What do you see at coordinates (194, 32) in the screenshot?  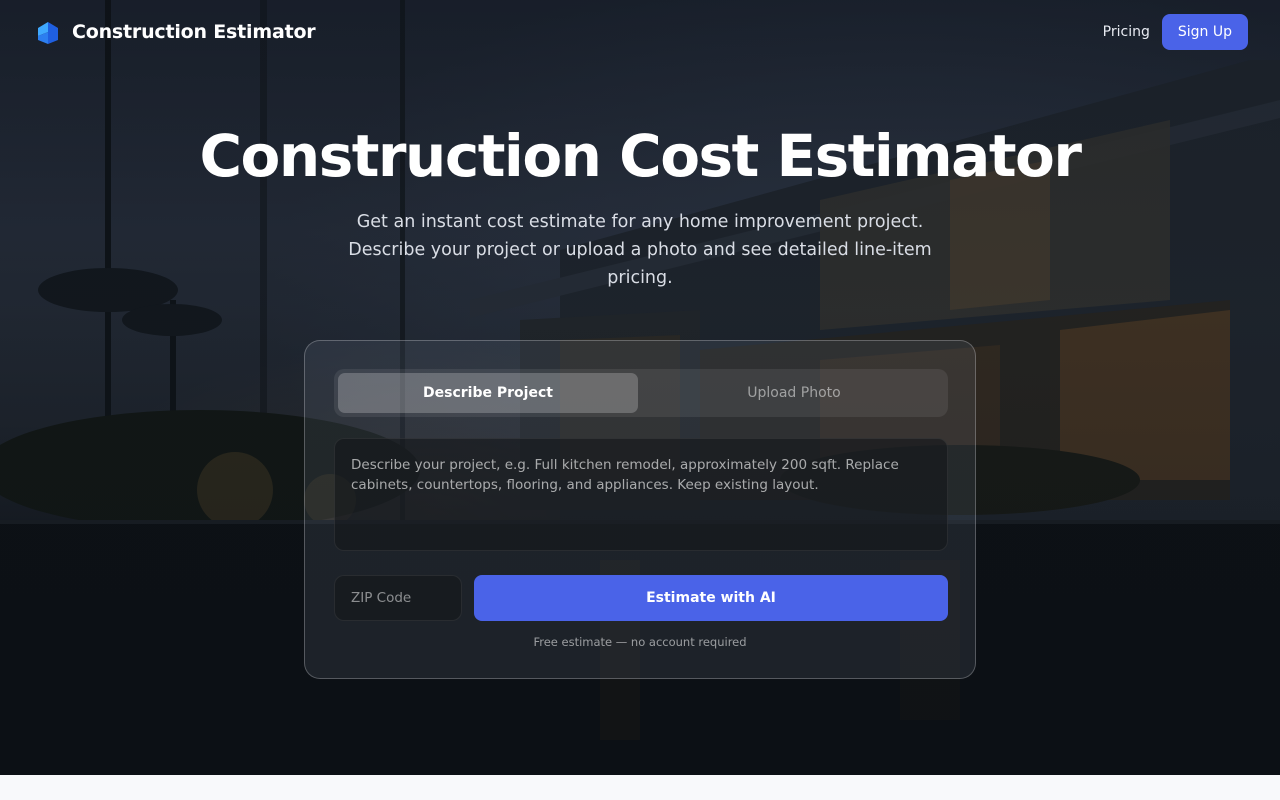 I see `brand-name: Construction Estimator` at bounding box center [194, 32].